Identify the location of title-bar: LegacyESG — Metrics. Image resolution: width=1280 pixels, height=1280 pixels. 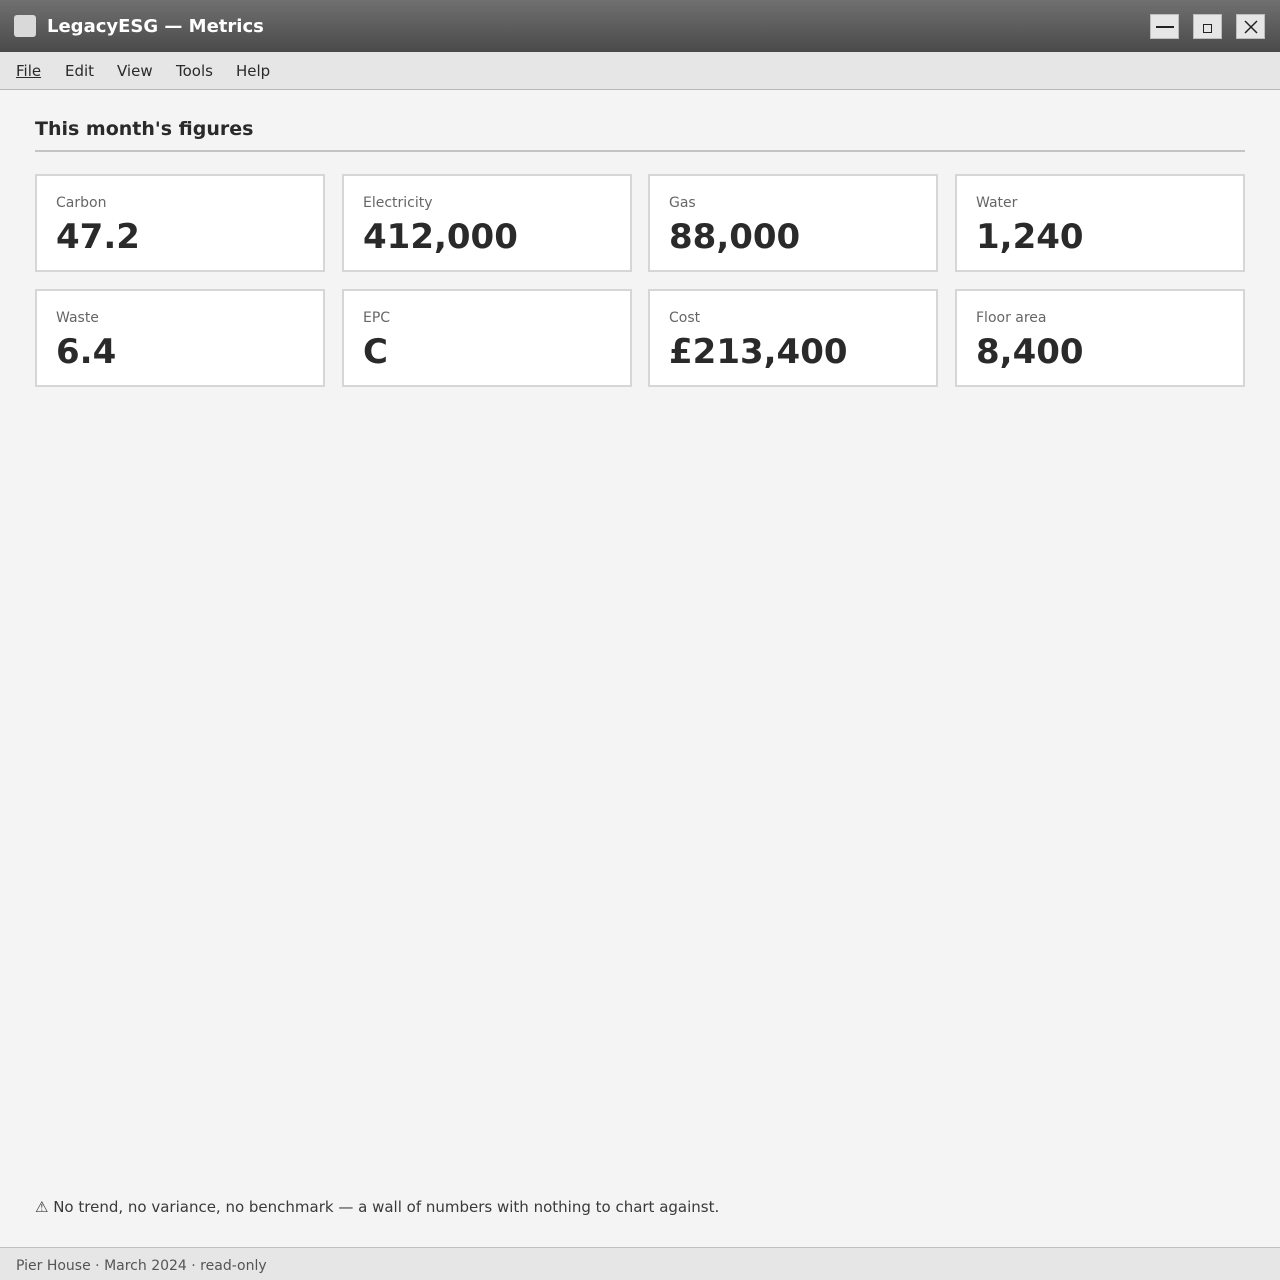
(640, 26).